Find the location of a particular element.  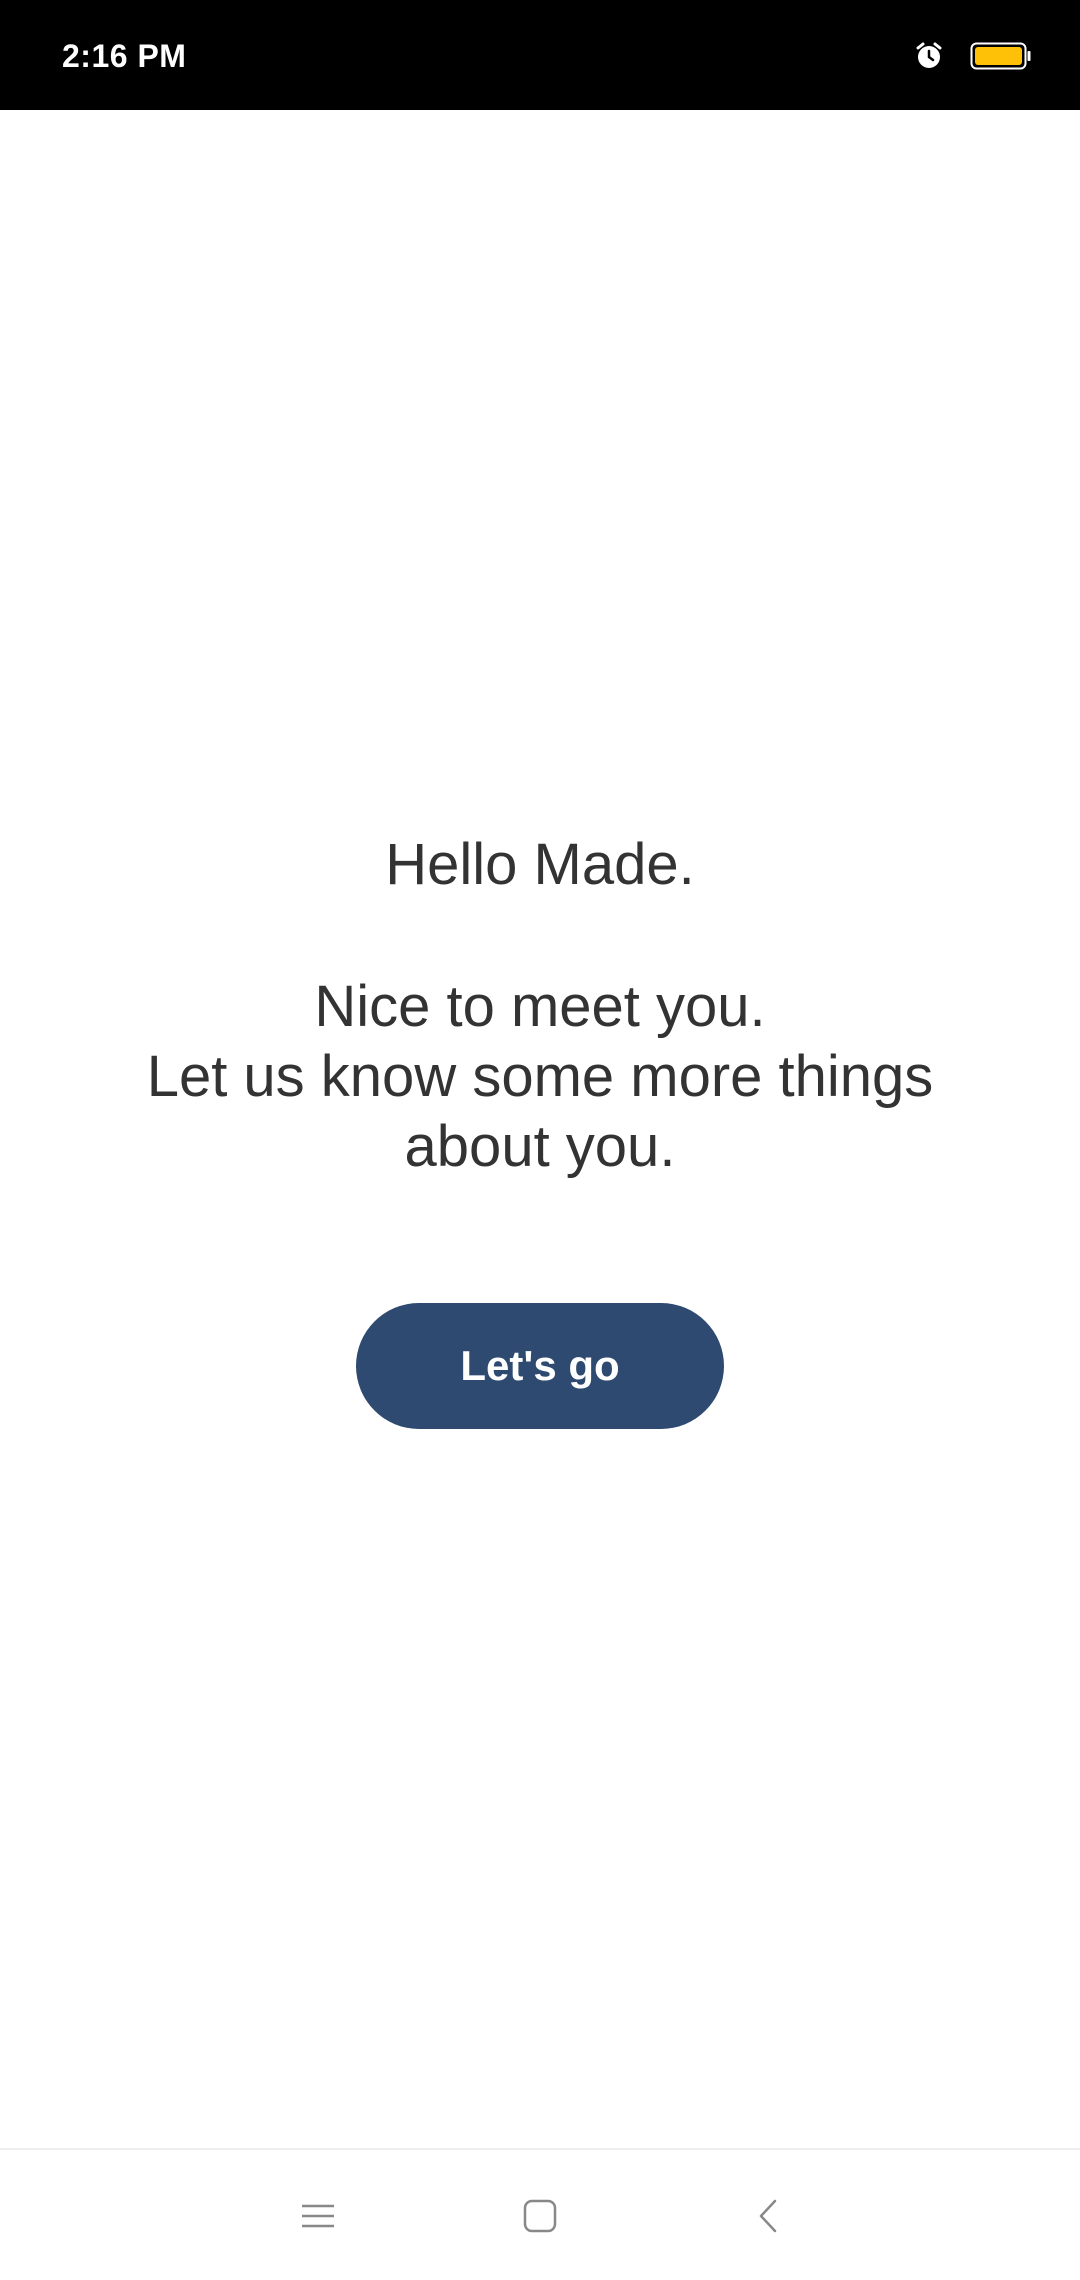

message-line: Let us know some more things is located at coordinates (540, 1076).